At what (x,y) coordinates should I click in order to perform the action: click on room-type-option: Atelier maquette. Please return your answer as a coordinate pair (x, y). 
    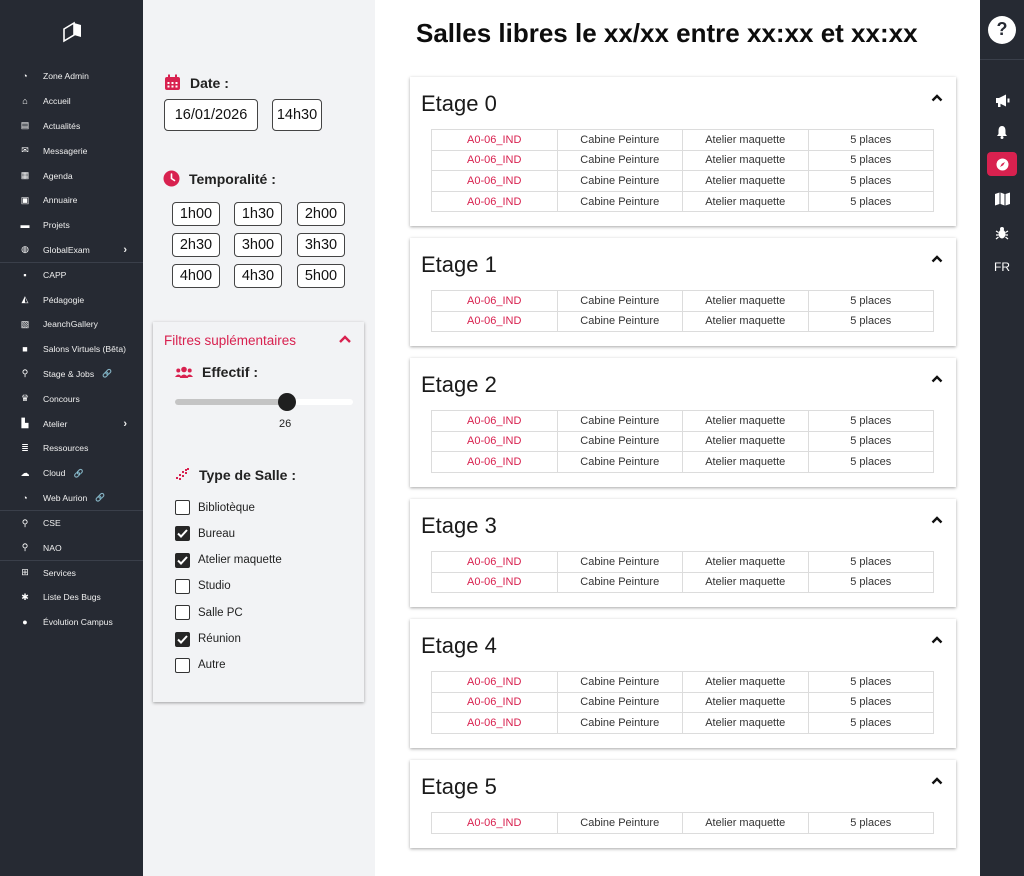
    Looking at the image, I should click on (228, 560).